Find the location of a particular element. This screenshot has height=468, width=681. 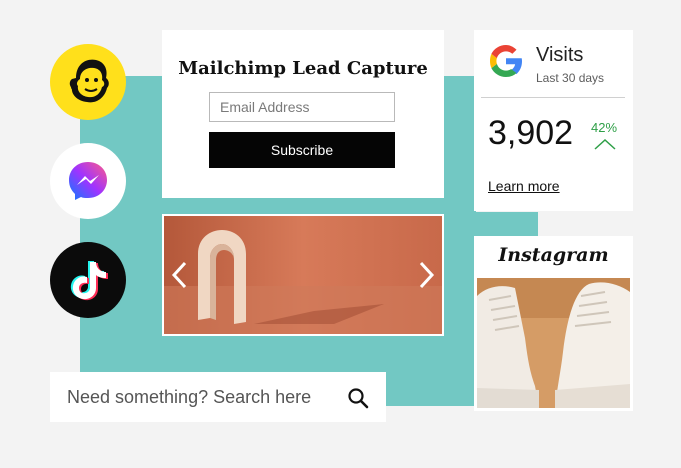

instagram-post-image is located at coordinates (553, 343).